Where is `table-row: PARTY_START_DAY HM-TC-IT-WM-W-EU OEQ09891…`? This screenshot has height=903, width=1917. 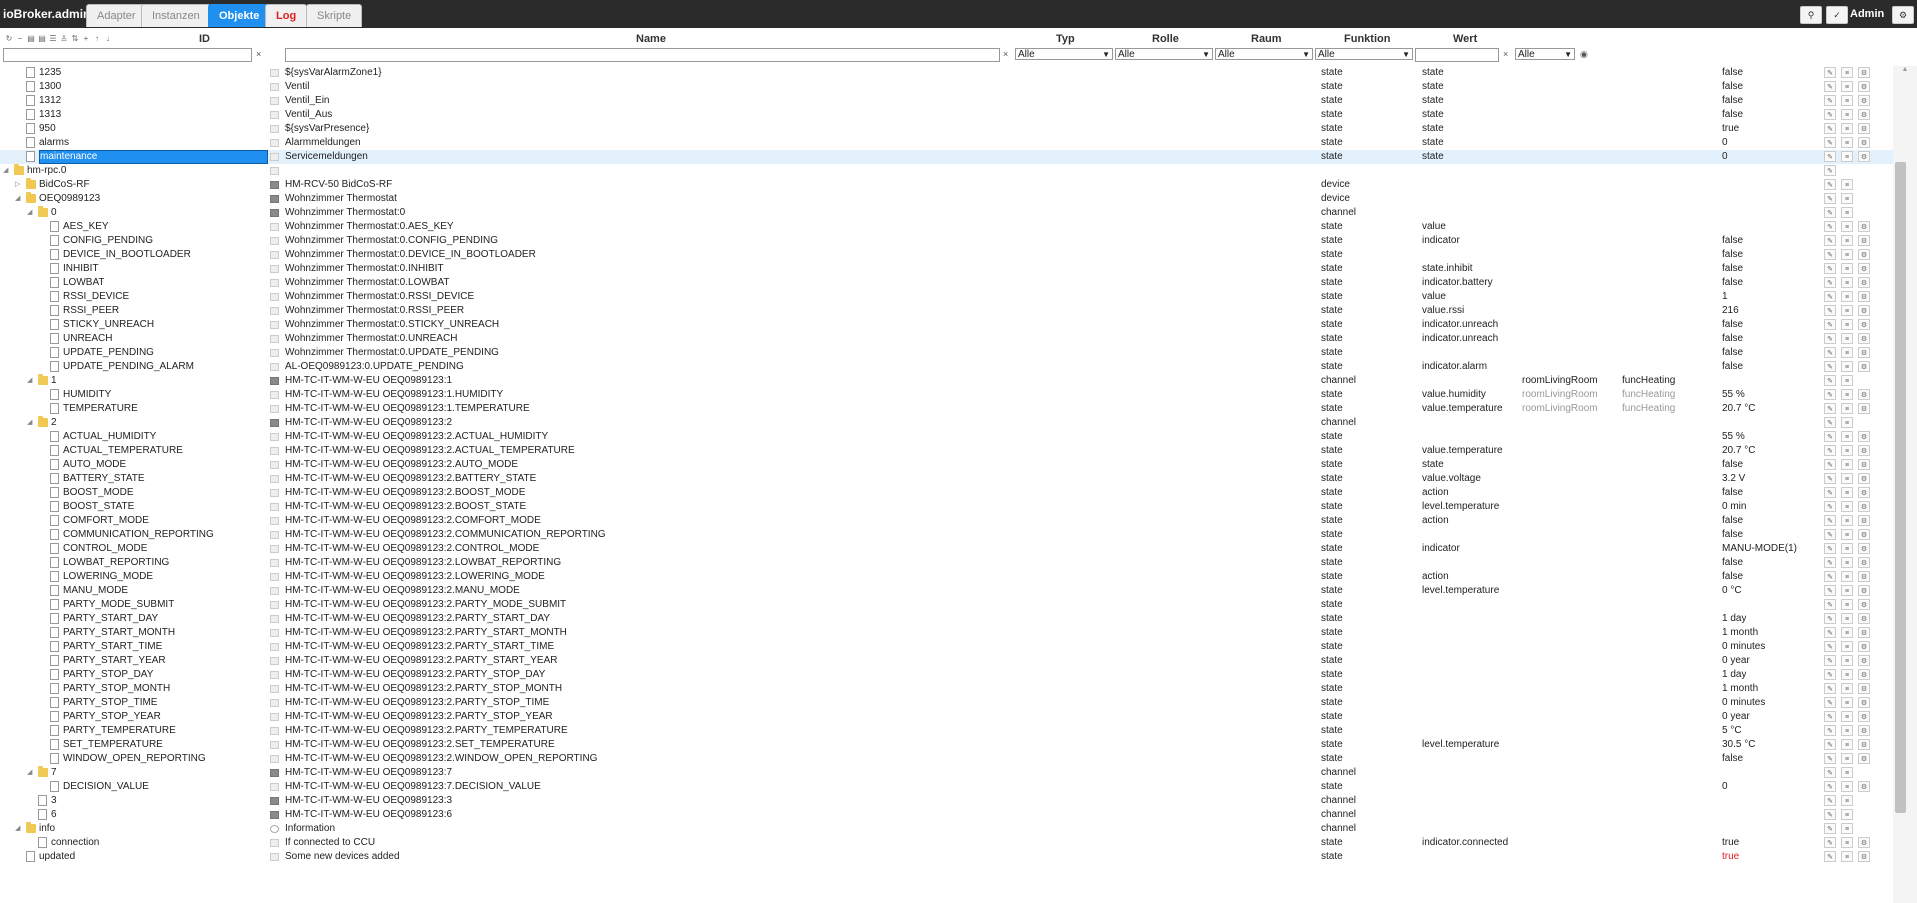 table-row: PARTY_START_DAY HM-TC-IT-WM-W-EU OEQ09891… is located at coordinates (946, 619).